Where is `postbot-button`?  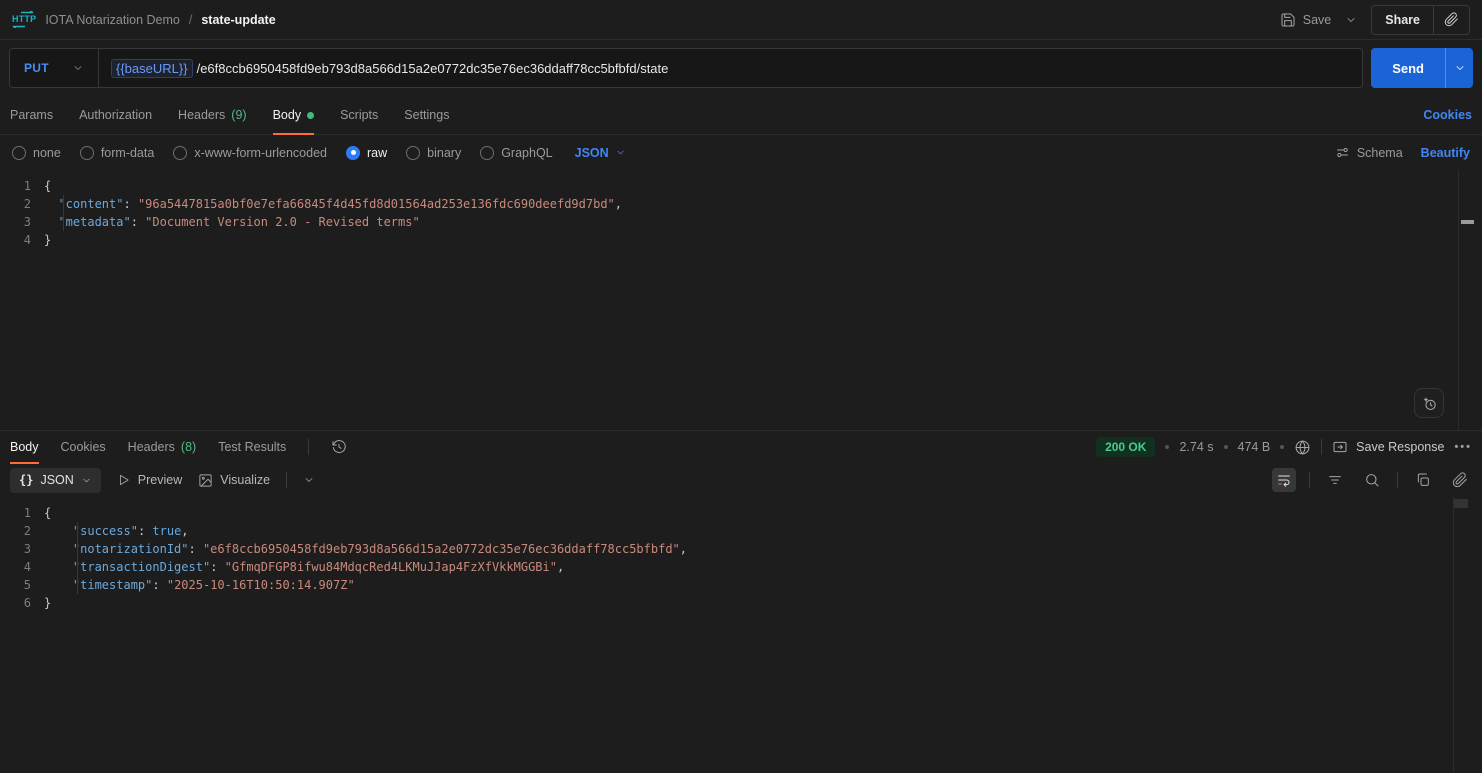 postbot-button is located at coordinates (1429, 403).